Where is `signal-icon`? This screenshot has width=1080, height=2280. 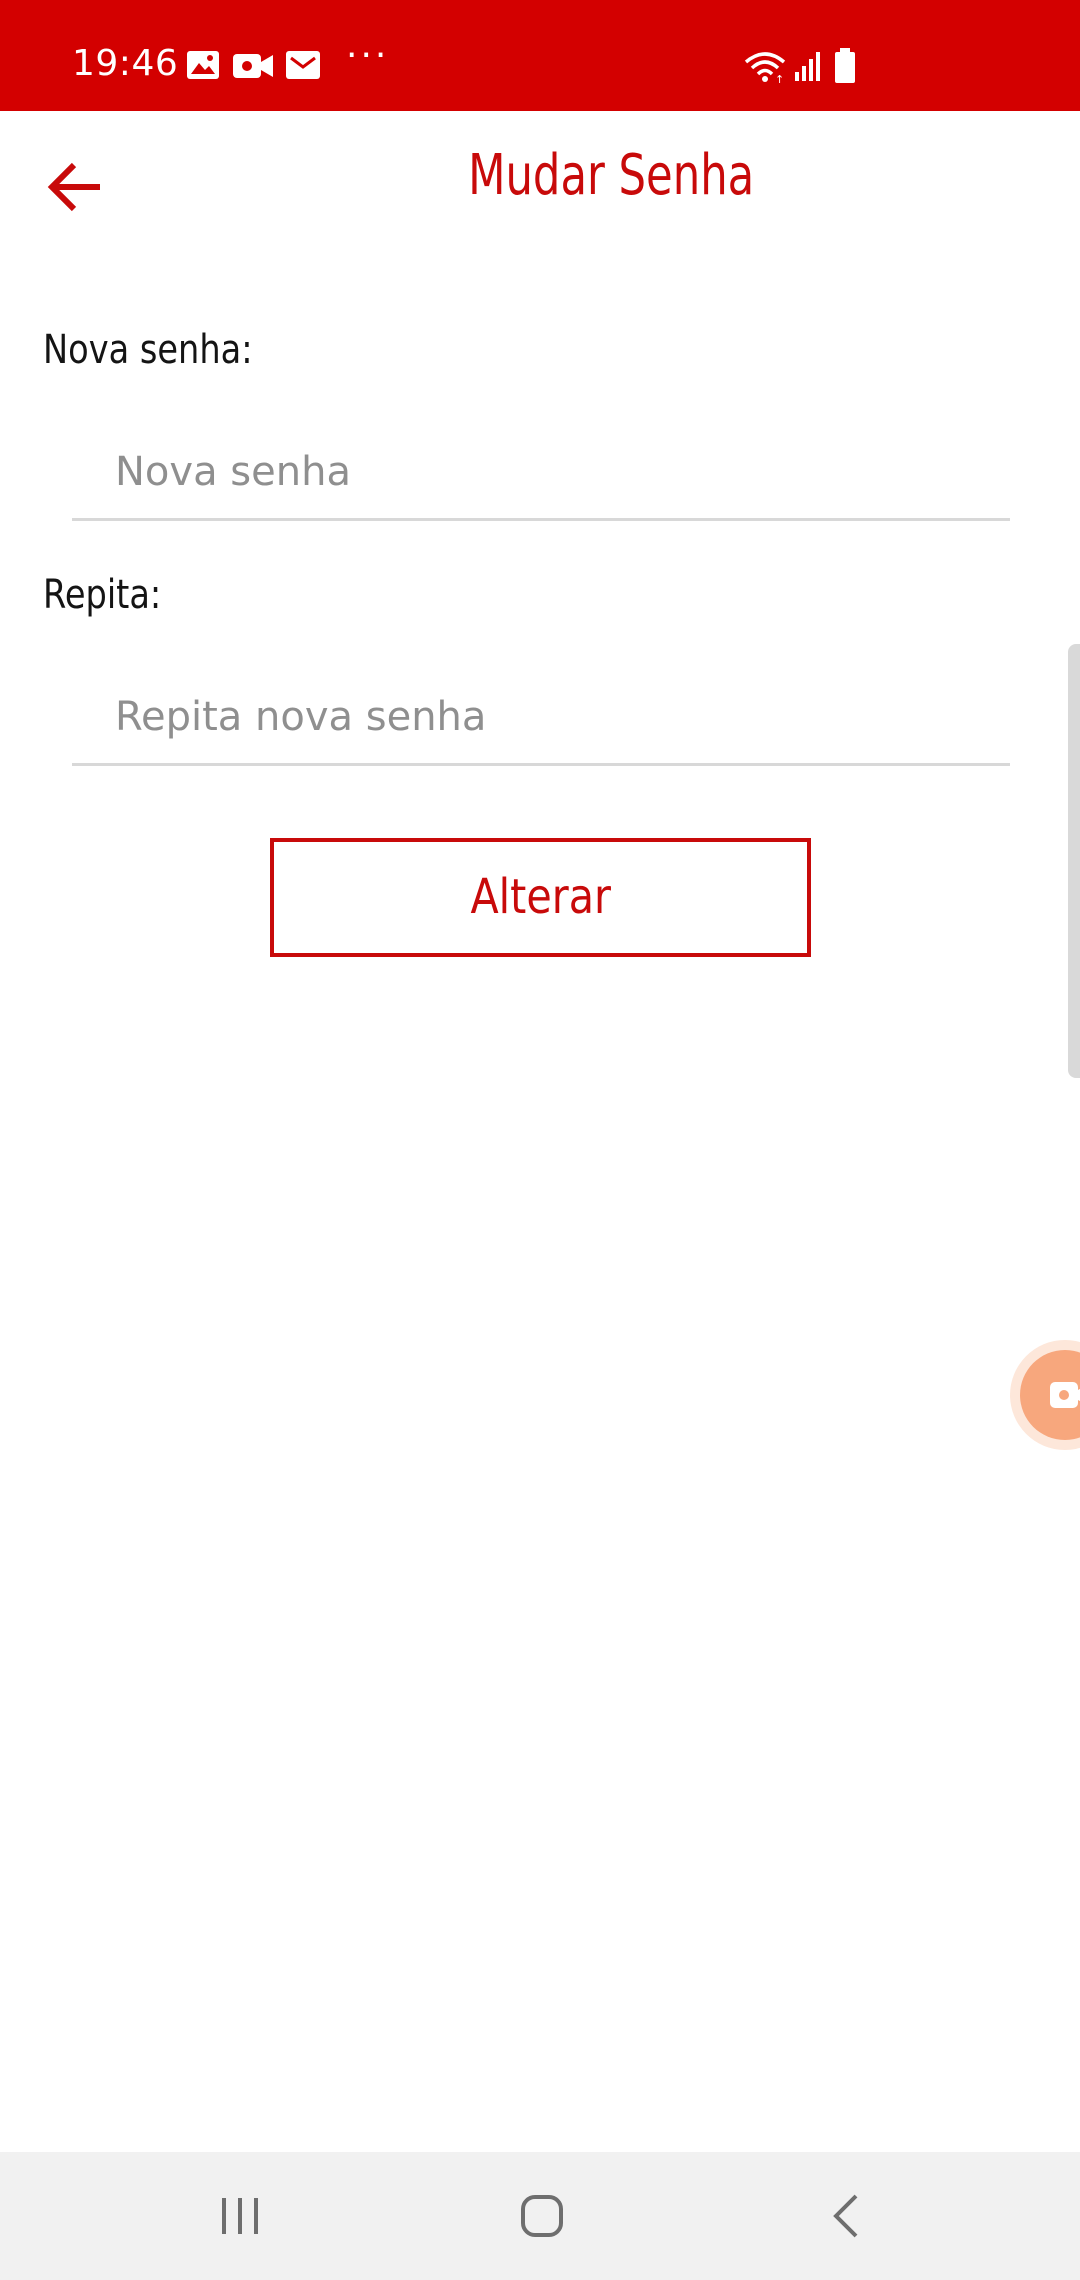 signal-icon is located at coordinates (807, 66).